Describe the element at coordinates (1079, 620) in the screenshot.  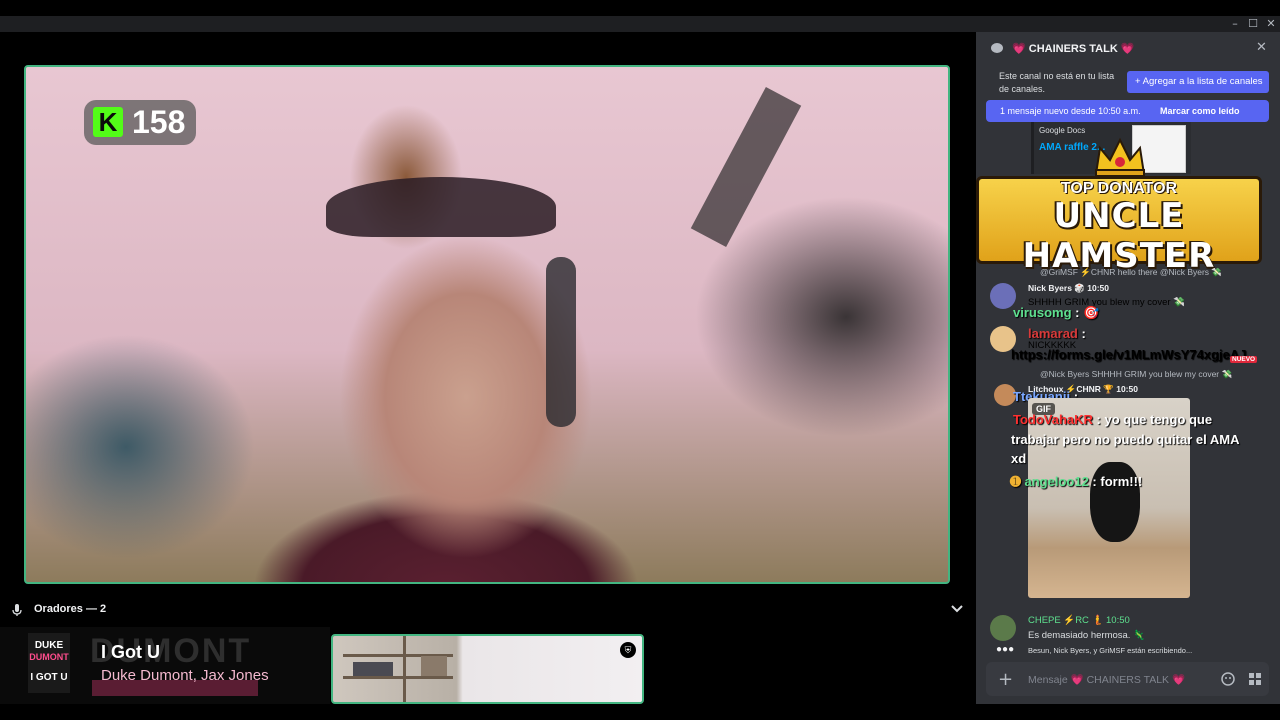
I see `message-author: CHEPE ⚡RC 🧜 10:50` at that location.